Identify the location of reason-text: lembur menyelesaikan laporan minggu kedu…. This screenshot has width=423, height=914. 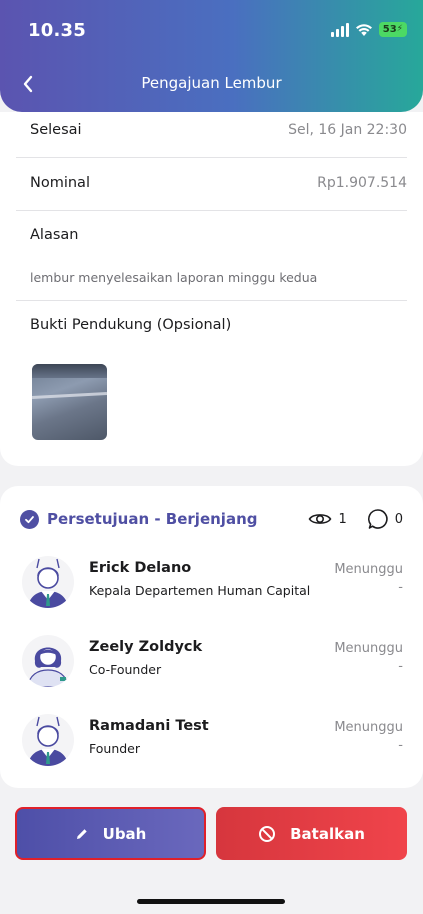
(174, 277).